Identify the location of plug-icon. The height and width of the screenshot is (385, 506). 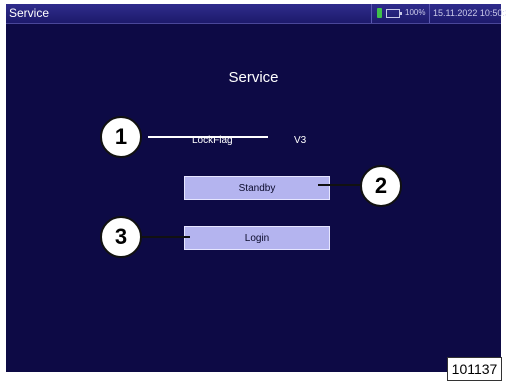
(379, 13).